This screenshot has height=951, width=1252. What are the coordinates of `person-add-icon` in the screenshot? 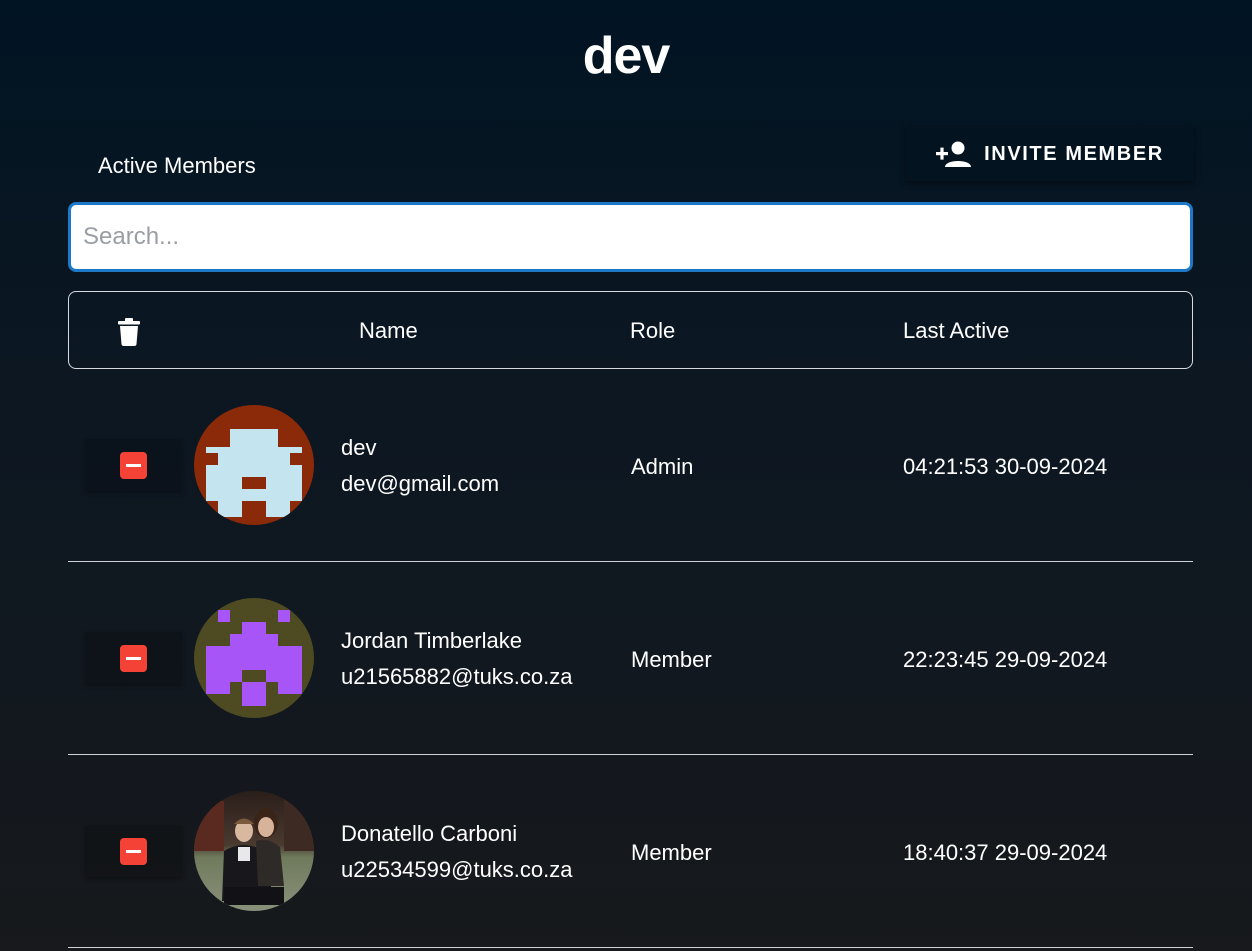 It's located at (954, 154).